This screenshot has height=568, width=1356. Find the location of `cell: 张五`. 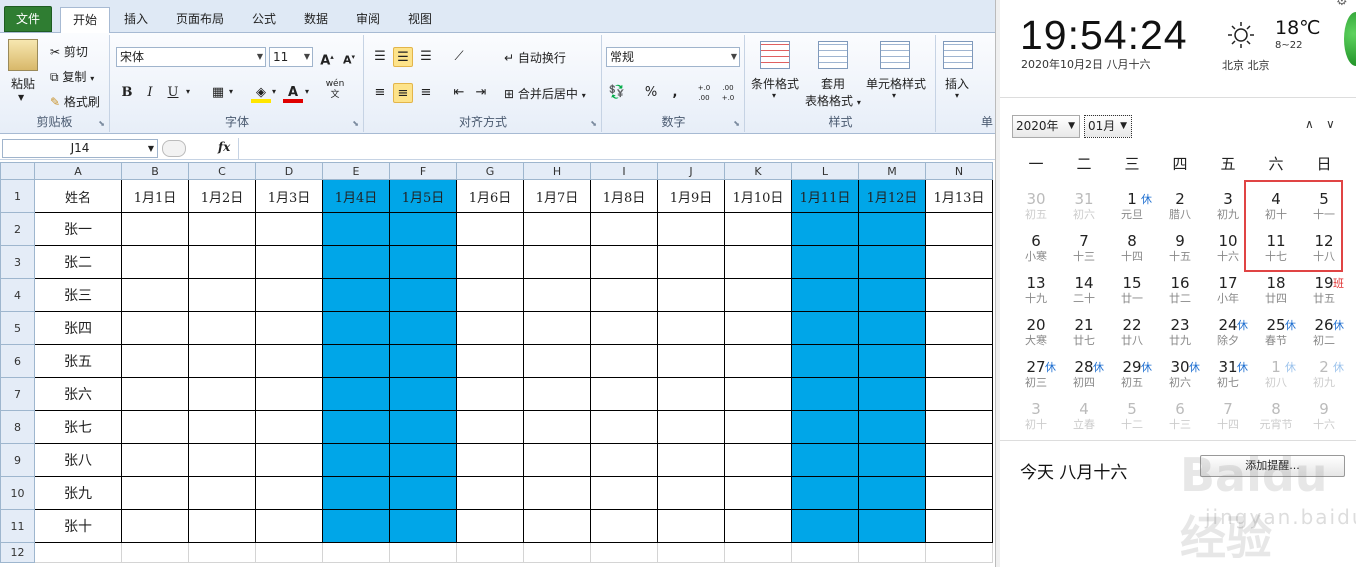

cell: 张五 is located at coordinates (78, 361).